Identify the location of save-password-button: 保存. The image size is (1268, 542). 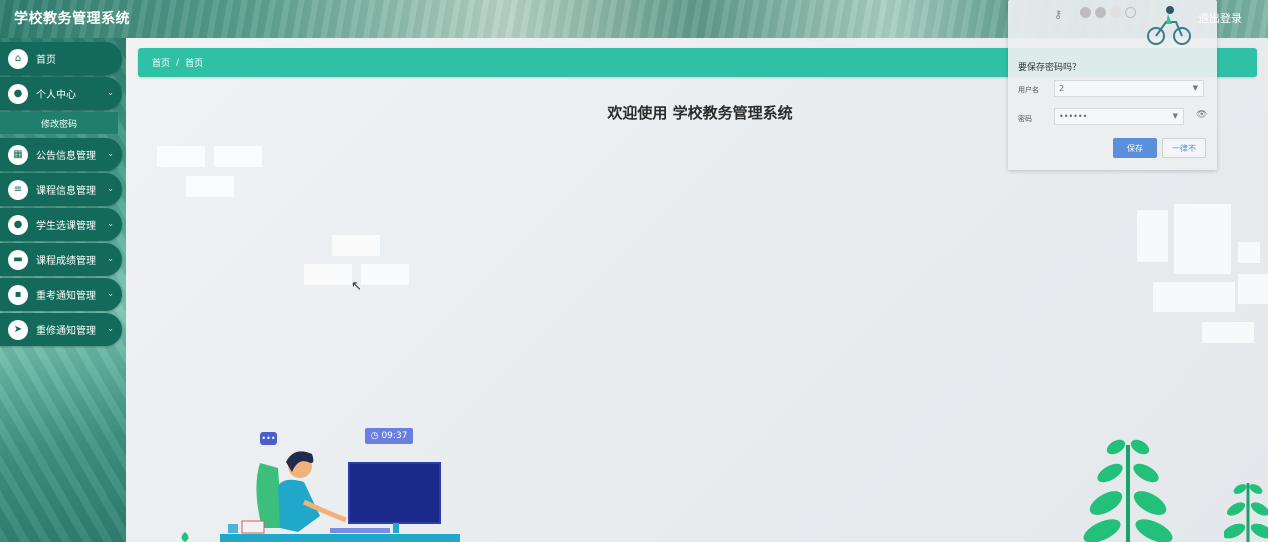
(1135, 148).